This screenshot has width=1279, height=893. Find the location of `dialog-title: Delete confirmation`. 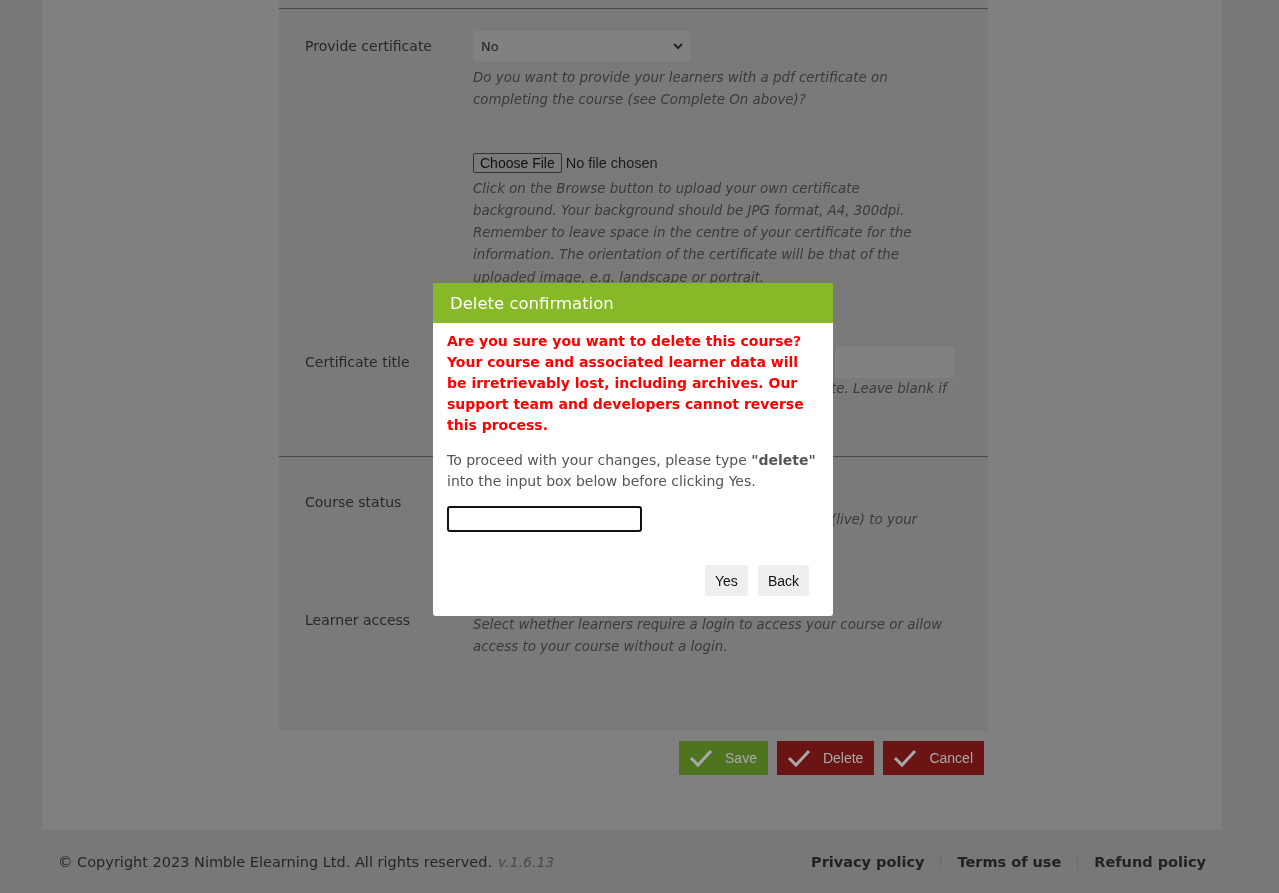

dialog-title: Delete confirmation is located at coordinates (633, 303).